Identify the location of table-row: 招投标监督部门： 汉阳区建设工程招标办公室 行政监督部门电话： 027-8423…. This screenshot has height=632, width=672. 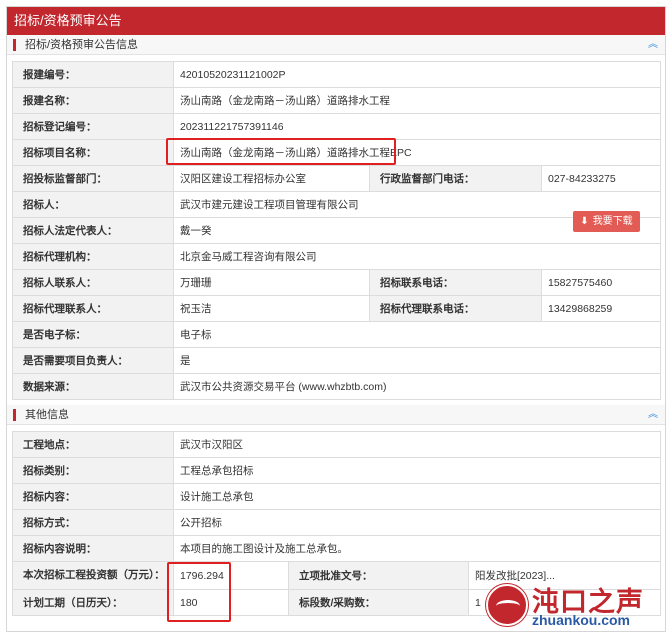
(336, 178).